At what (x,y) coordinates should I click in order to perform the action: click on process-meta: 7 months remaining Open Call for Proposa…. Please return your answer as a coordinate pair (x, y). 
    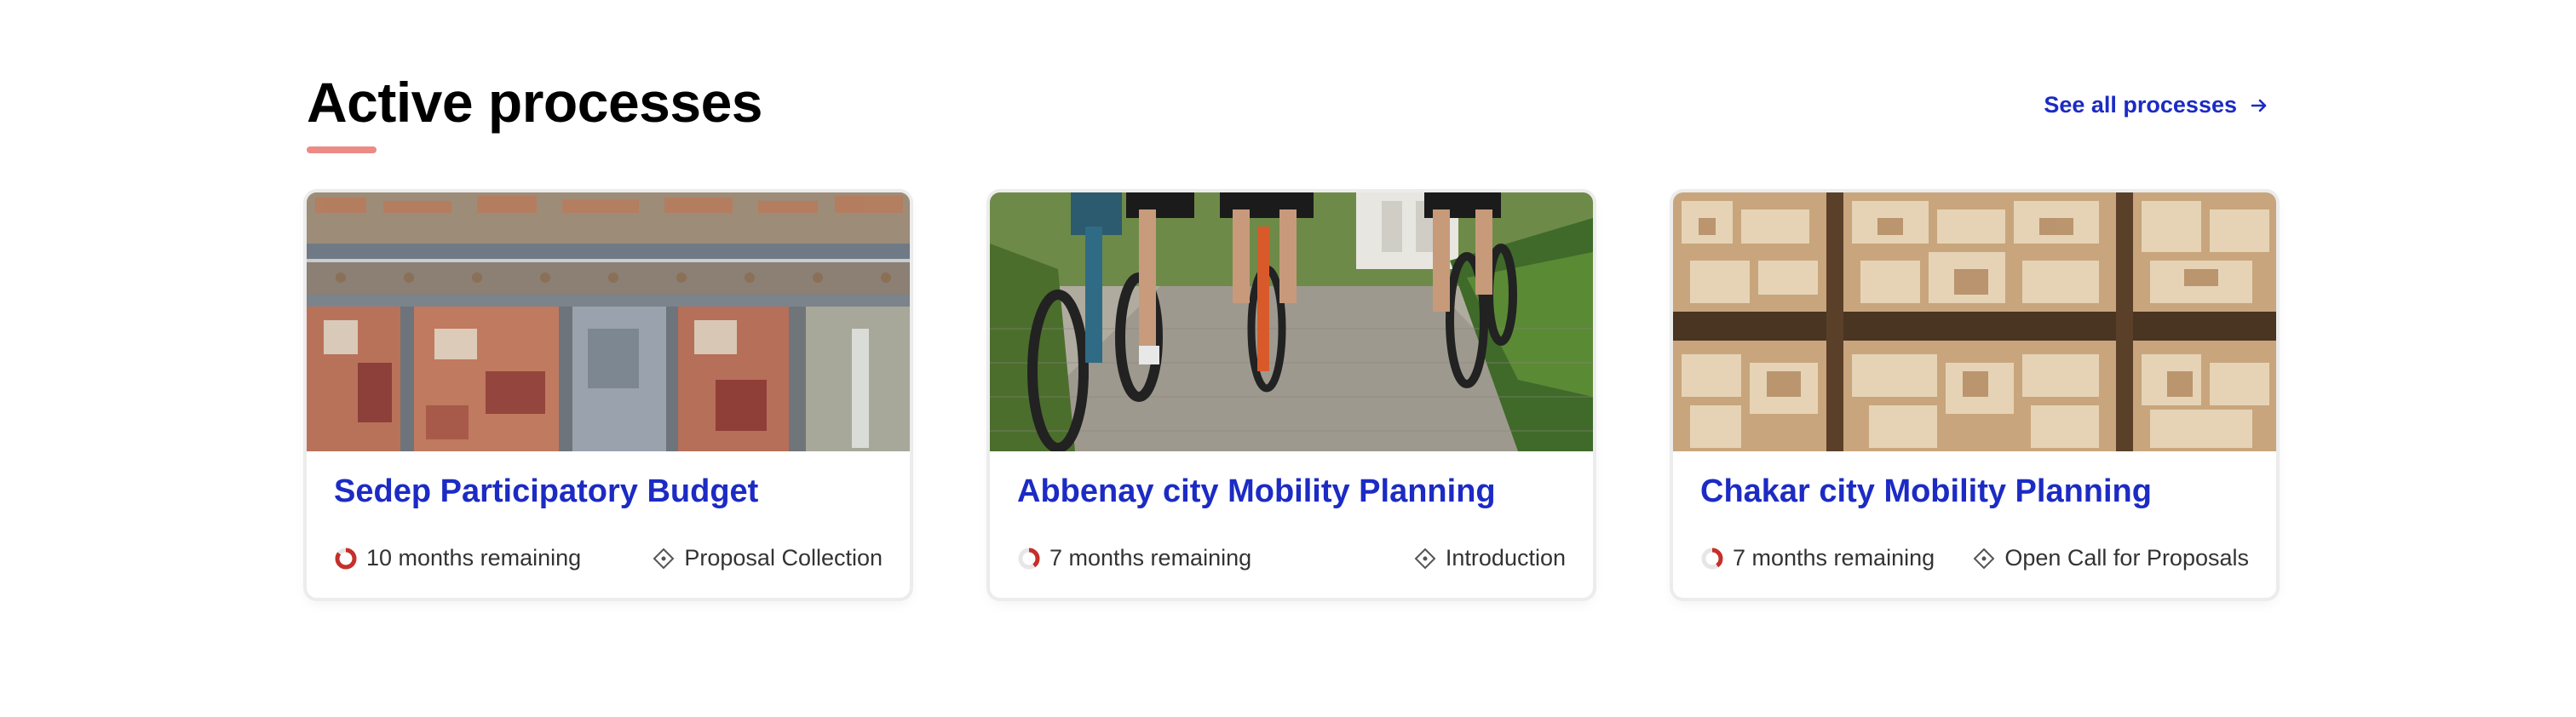
    Looking at the image, I should click on (1975, 558).